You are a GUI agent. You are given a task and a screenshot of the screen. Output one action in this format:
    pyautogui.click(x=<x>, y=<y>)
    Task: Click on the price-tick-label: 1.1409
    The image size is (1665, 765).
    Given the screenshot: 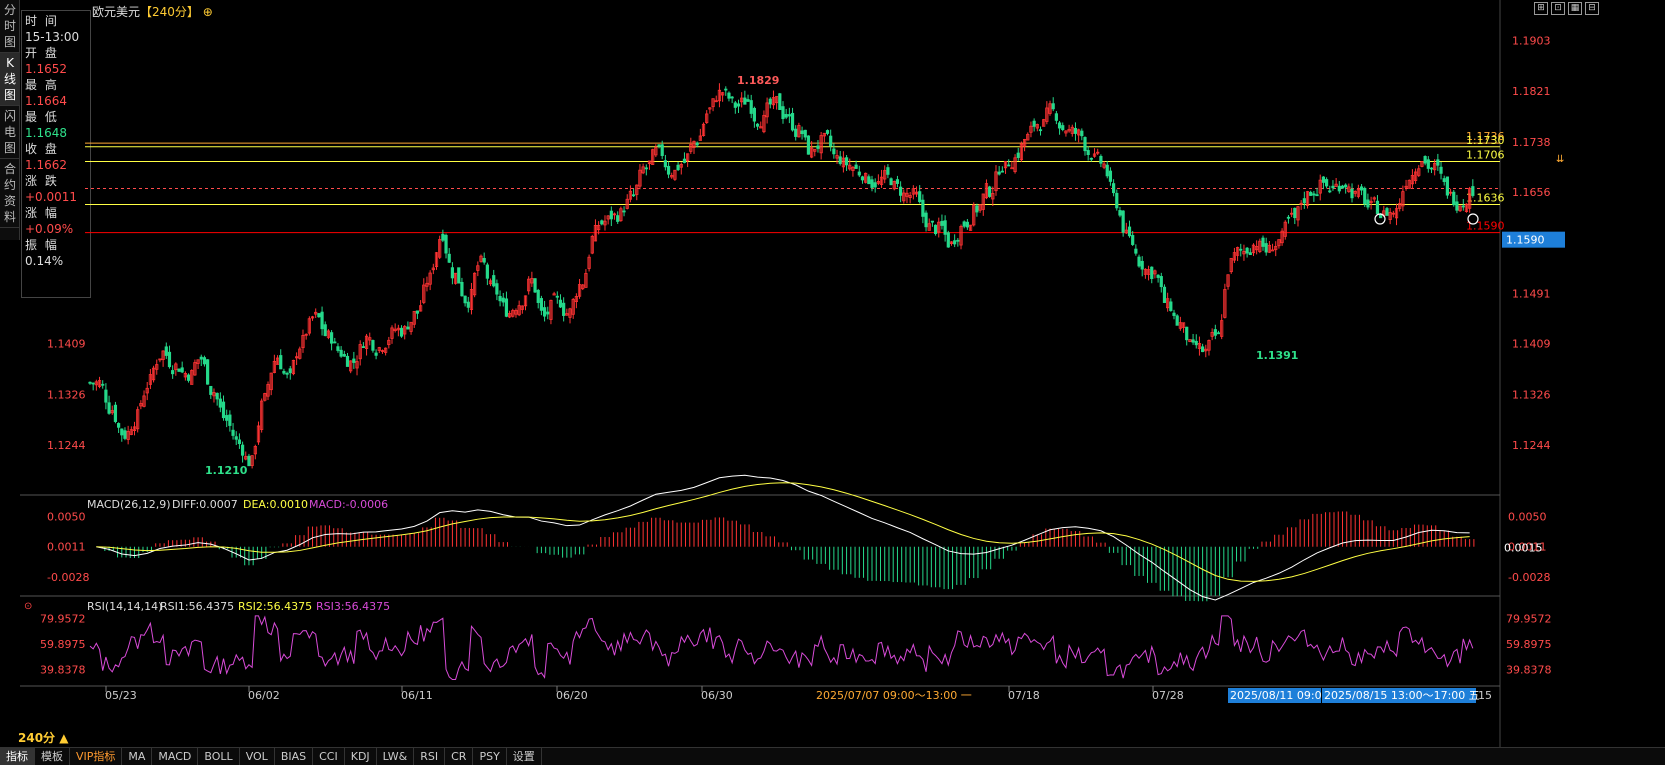 What is the action you would take?
    pyautogui.click(x=1531, y=344)
    